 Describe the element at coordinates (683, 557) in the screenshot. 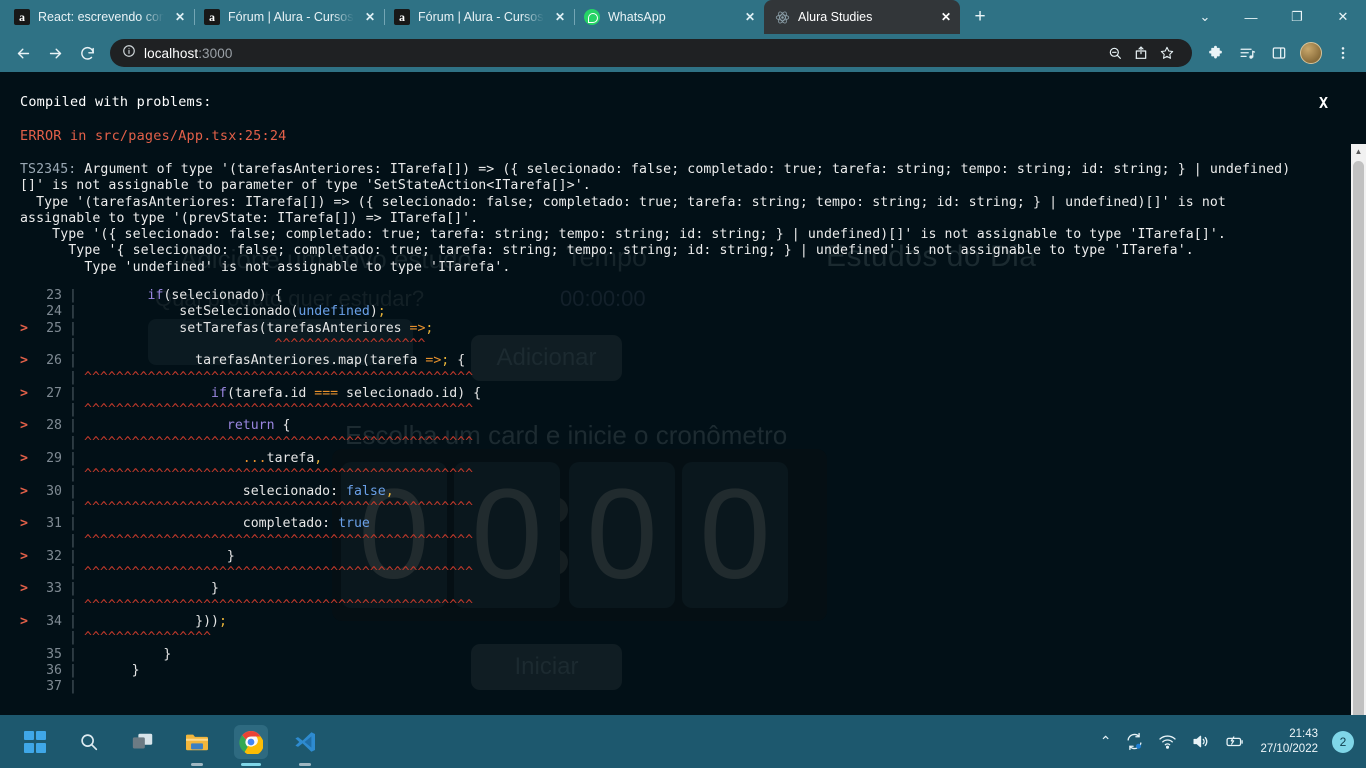

I see `code-frame-line: >32 | }` at that location.